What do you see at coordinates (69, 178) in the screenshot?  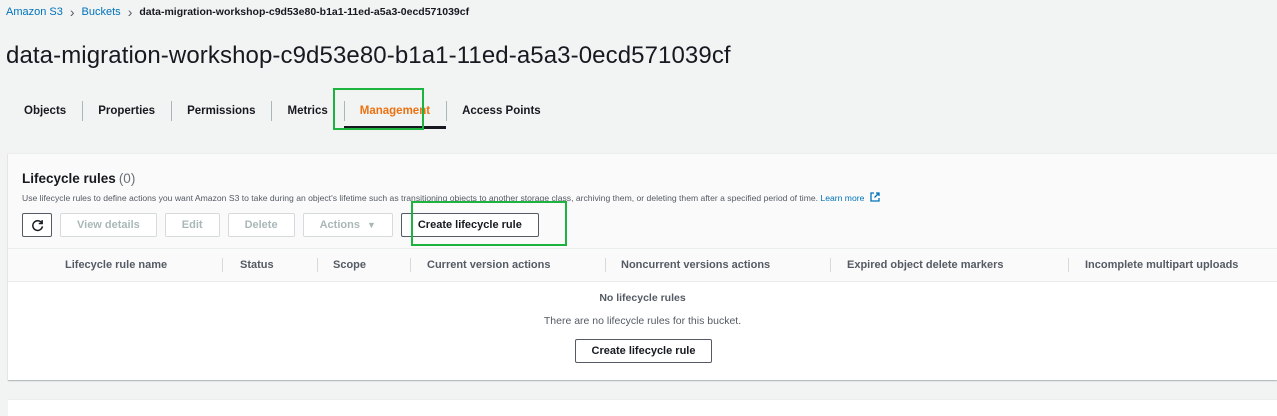 I see `lifecycle-rules-title-text: Lifecycle rules` at bounding box center [69, 178].